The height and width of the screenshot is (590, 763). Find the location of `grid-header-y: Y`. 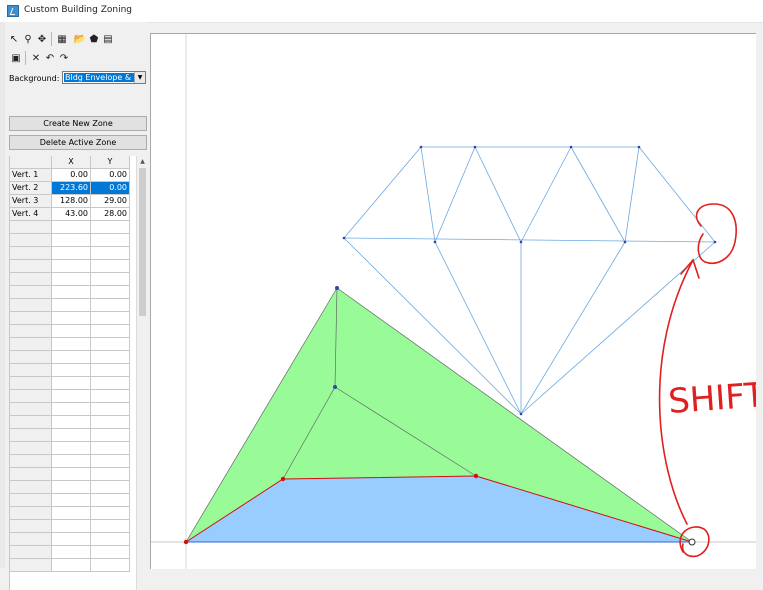

grid-header-y: Y is located at coordinates (110, 162).